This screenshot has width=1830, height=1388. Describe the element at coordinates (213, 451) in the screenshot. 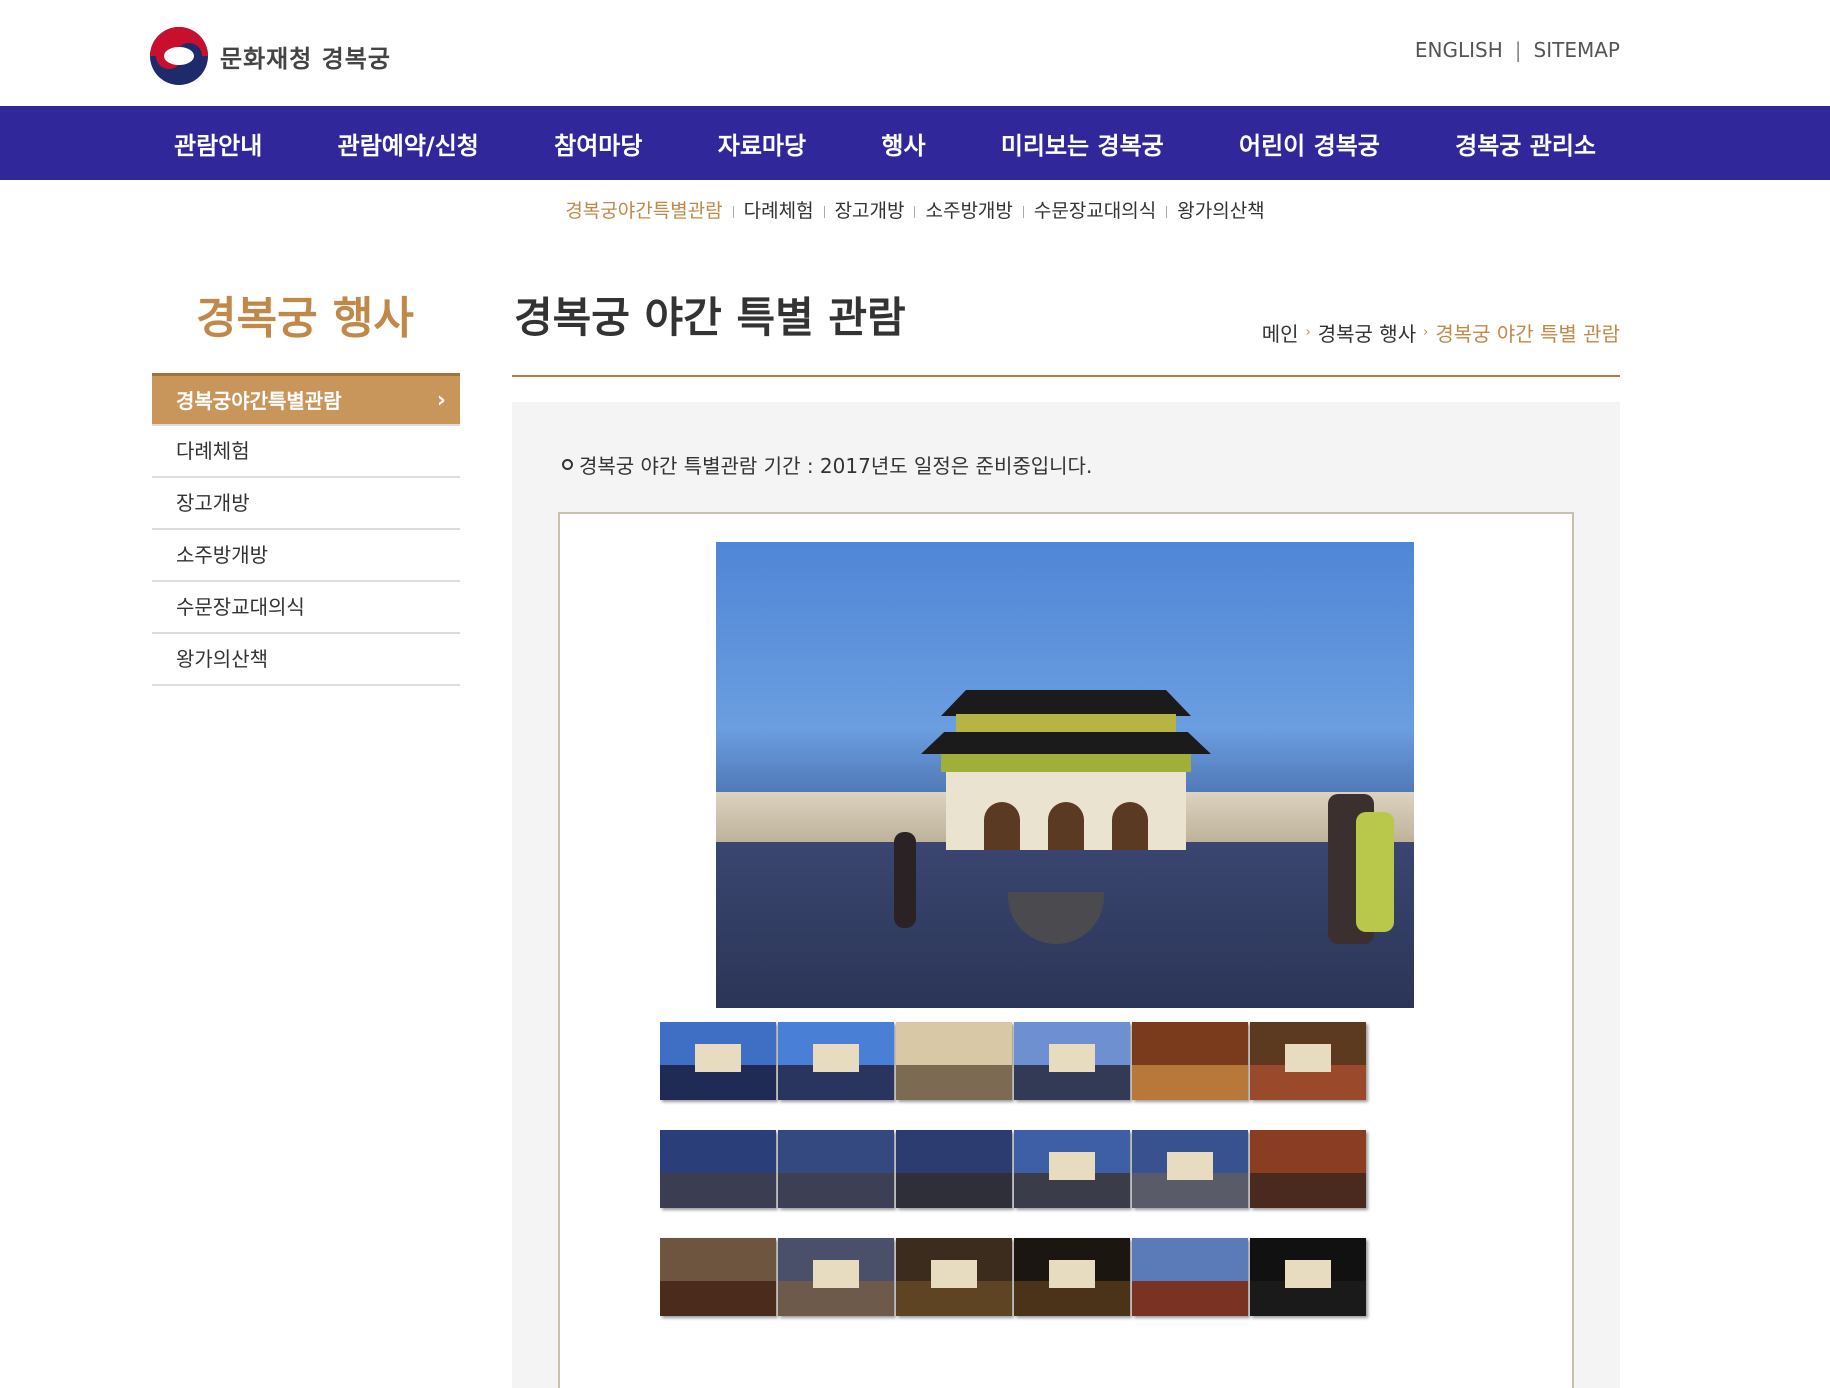

I see `sidebar-item-label: 다례체험` at that location.